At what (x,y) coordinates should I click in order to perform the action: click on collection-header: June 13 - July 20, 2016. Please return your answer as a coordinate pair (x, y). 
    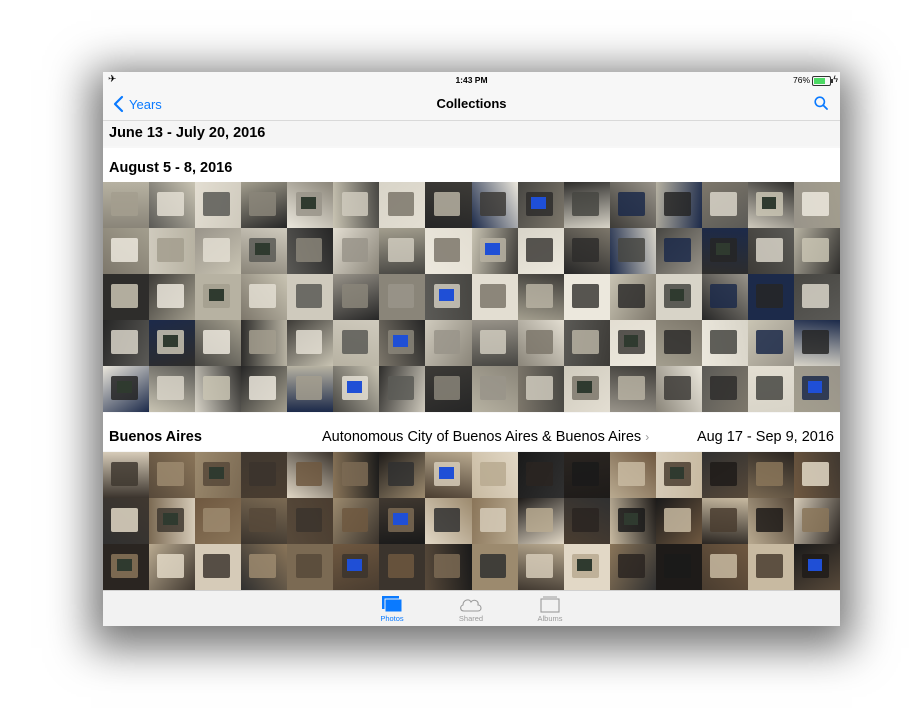
    Looking at the image, I should click on (471, 133).